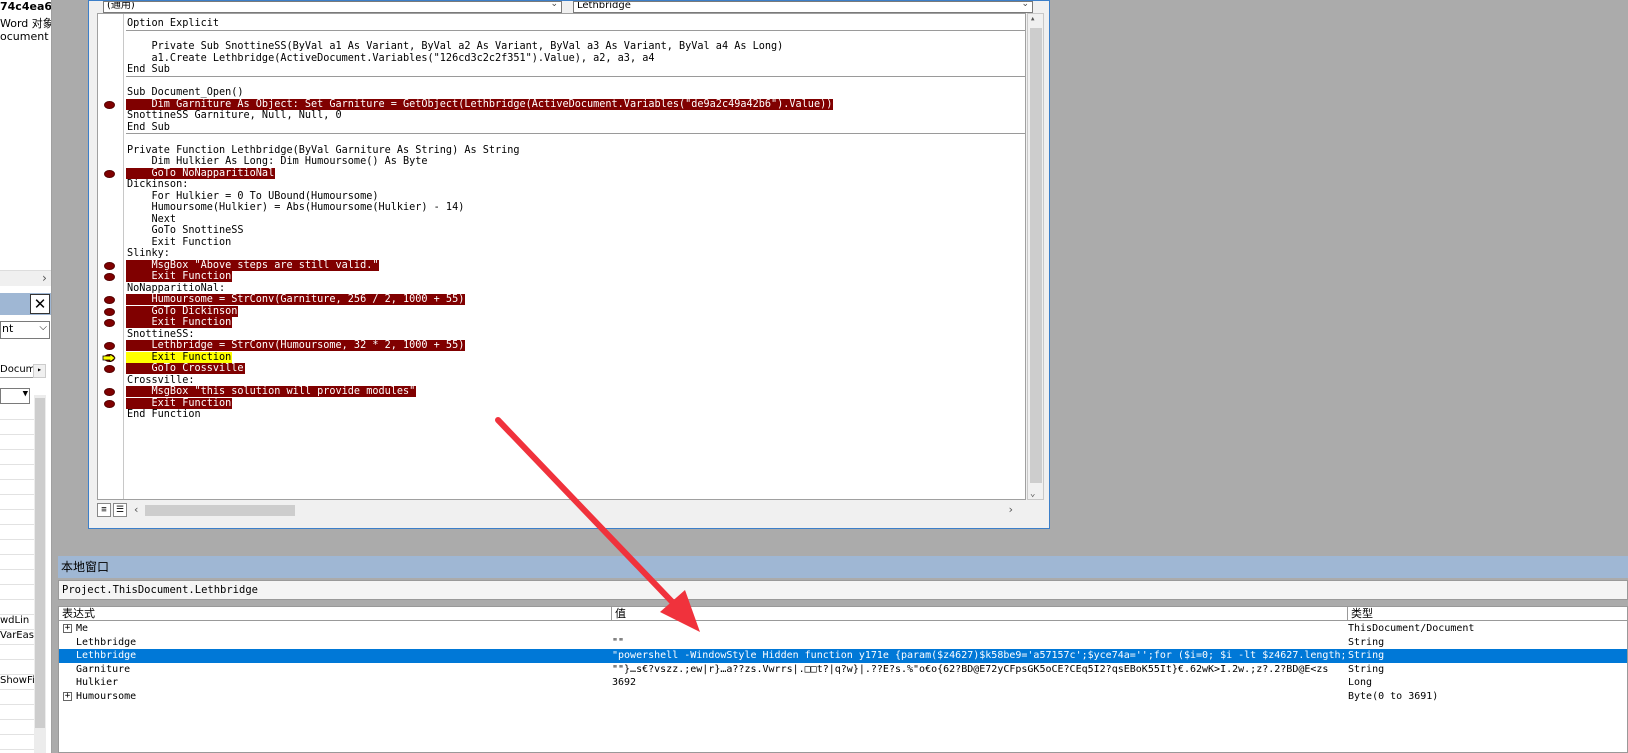 The width and height of the screenshot is (1628, 753). I want to click on close-icon: ✕, so click(40, 304).